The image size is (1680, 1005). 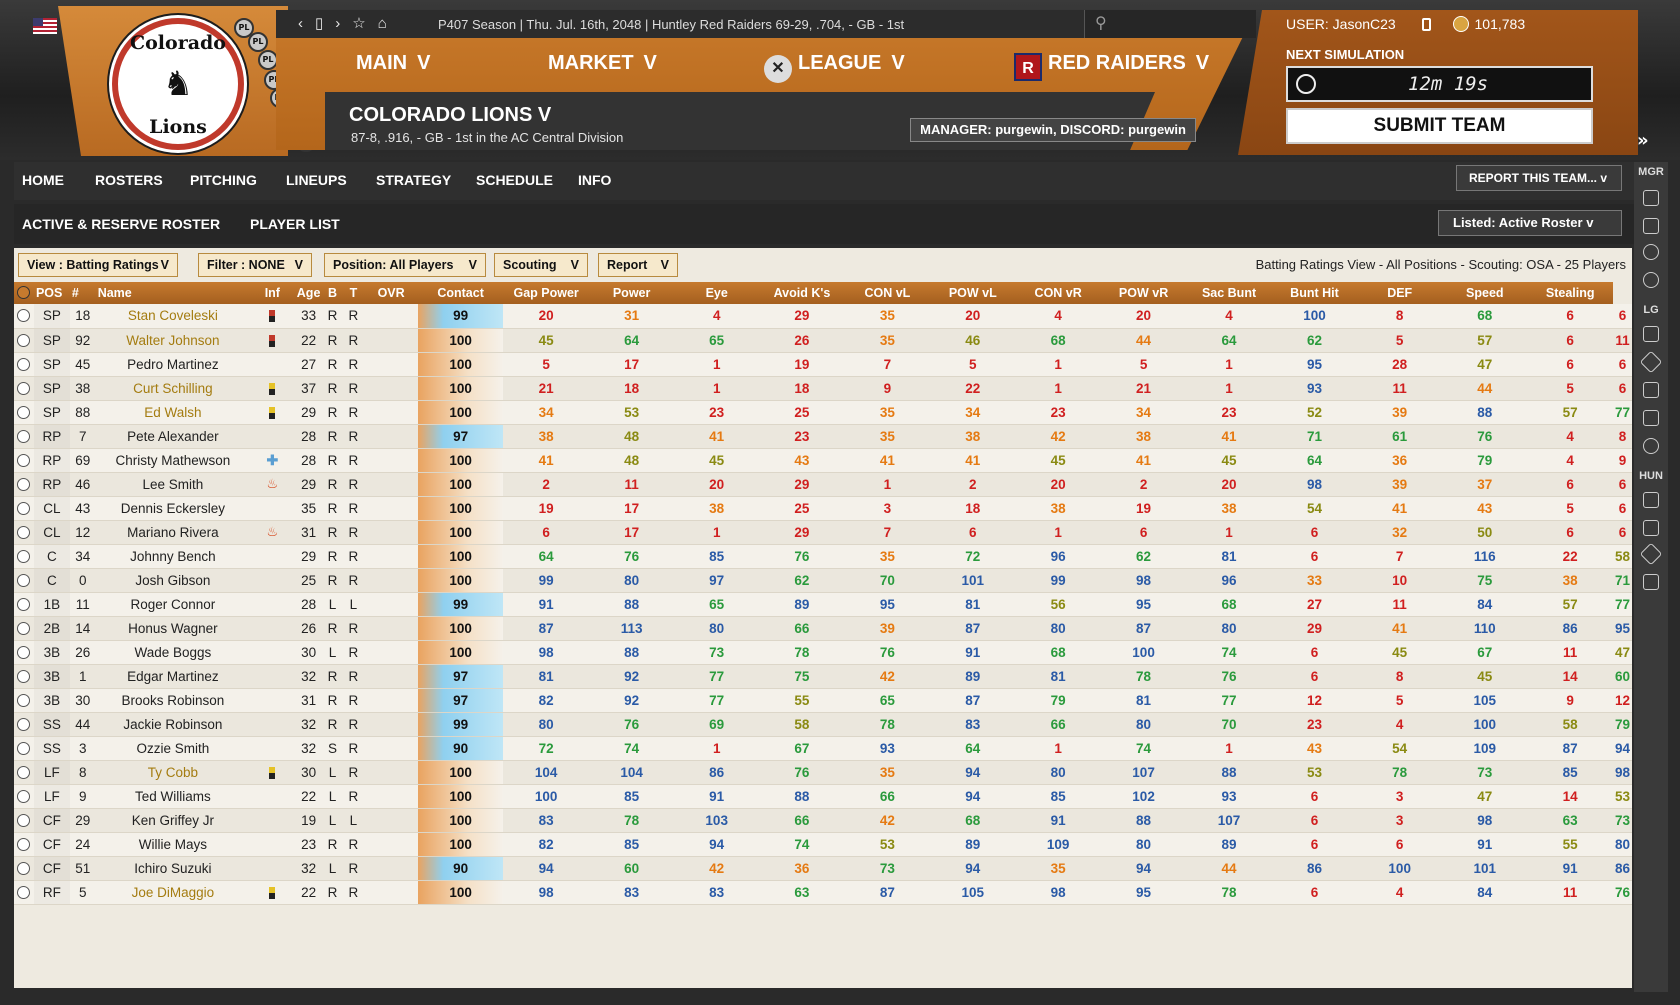 I want to click on device-icon, so click(x=1426, y=24).